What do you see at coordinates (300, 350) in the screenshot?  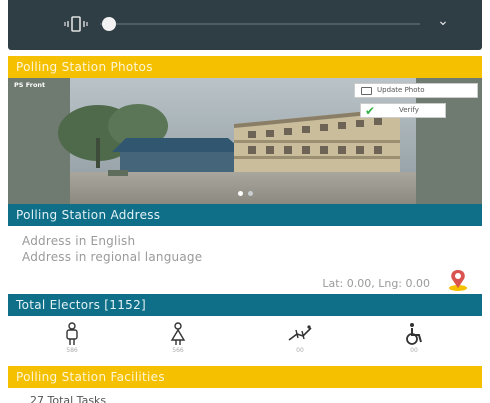 I see `third-gender-count: 00` at bounding box center [300, 350].